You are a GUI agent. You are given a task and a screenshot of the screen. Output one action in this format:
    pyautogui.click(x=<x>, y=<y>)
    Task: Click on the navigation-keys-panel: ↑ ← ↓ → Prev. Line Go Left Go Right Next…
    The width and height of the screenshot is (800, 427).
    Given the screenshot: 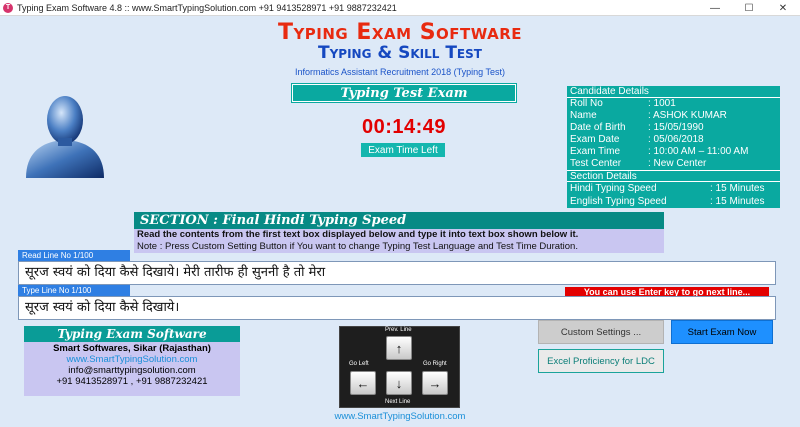 What is the action you would take?
    pyautogui.click(x=399, y=367)
    